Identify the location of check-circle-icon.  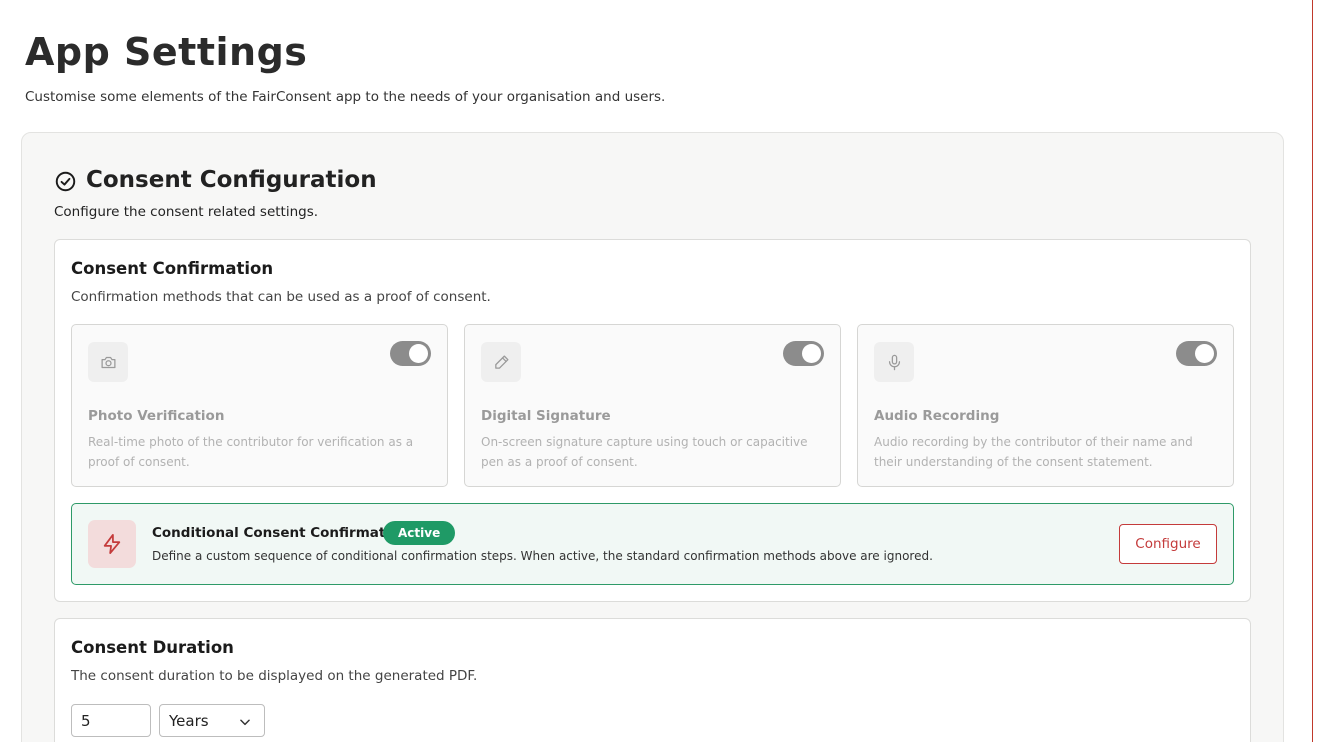
(65, 181).